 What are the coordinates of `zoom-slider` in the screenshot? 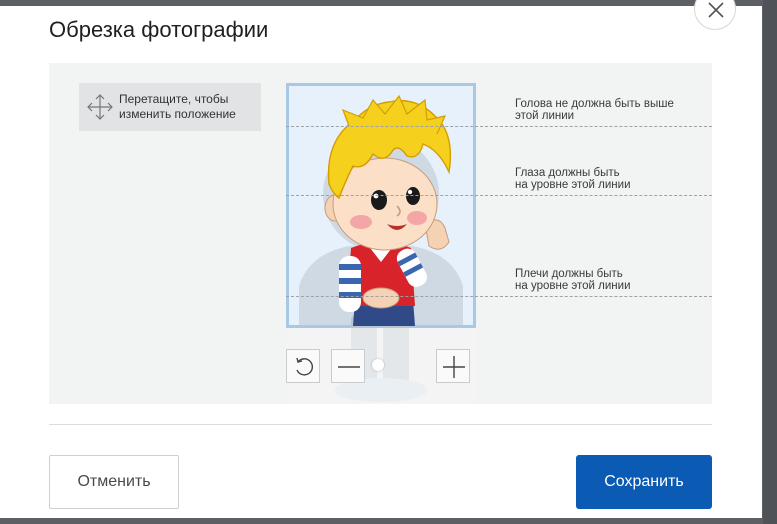 It's located at (382, 365).